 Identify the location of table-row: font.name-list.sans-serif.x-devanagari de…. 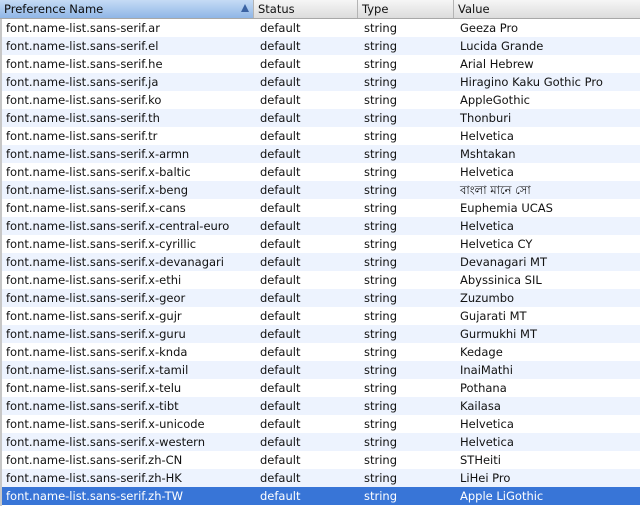
(320, 262).